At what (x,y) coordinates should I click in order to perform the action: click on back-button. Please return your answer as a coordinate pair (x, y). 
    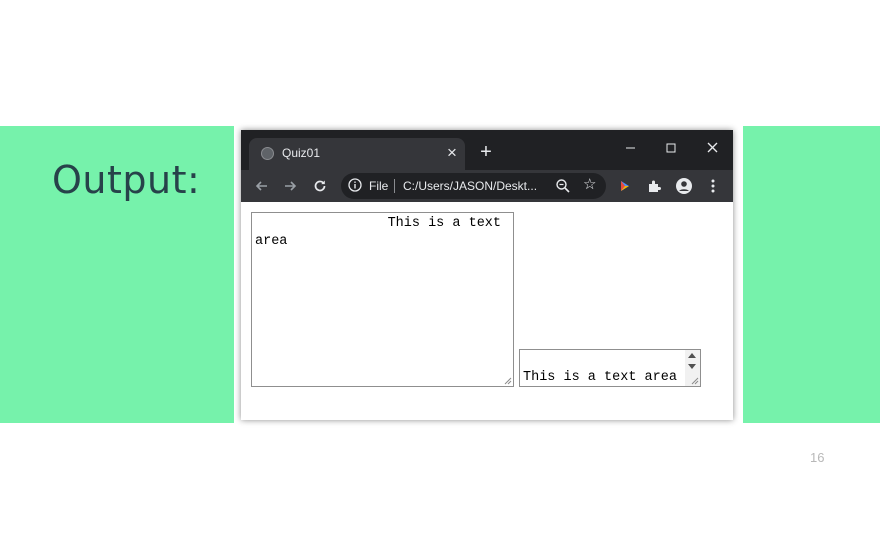
    Looking at the image, I should click on (262, 186).